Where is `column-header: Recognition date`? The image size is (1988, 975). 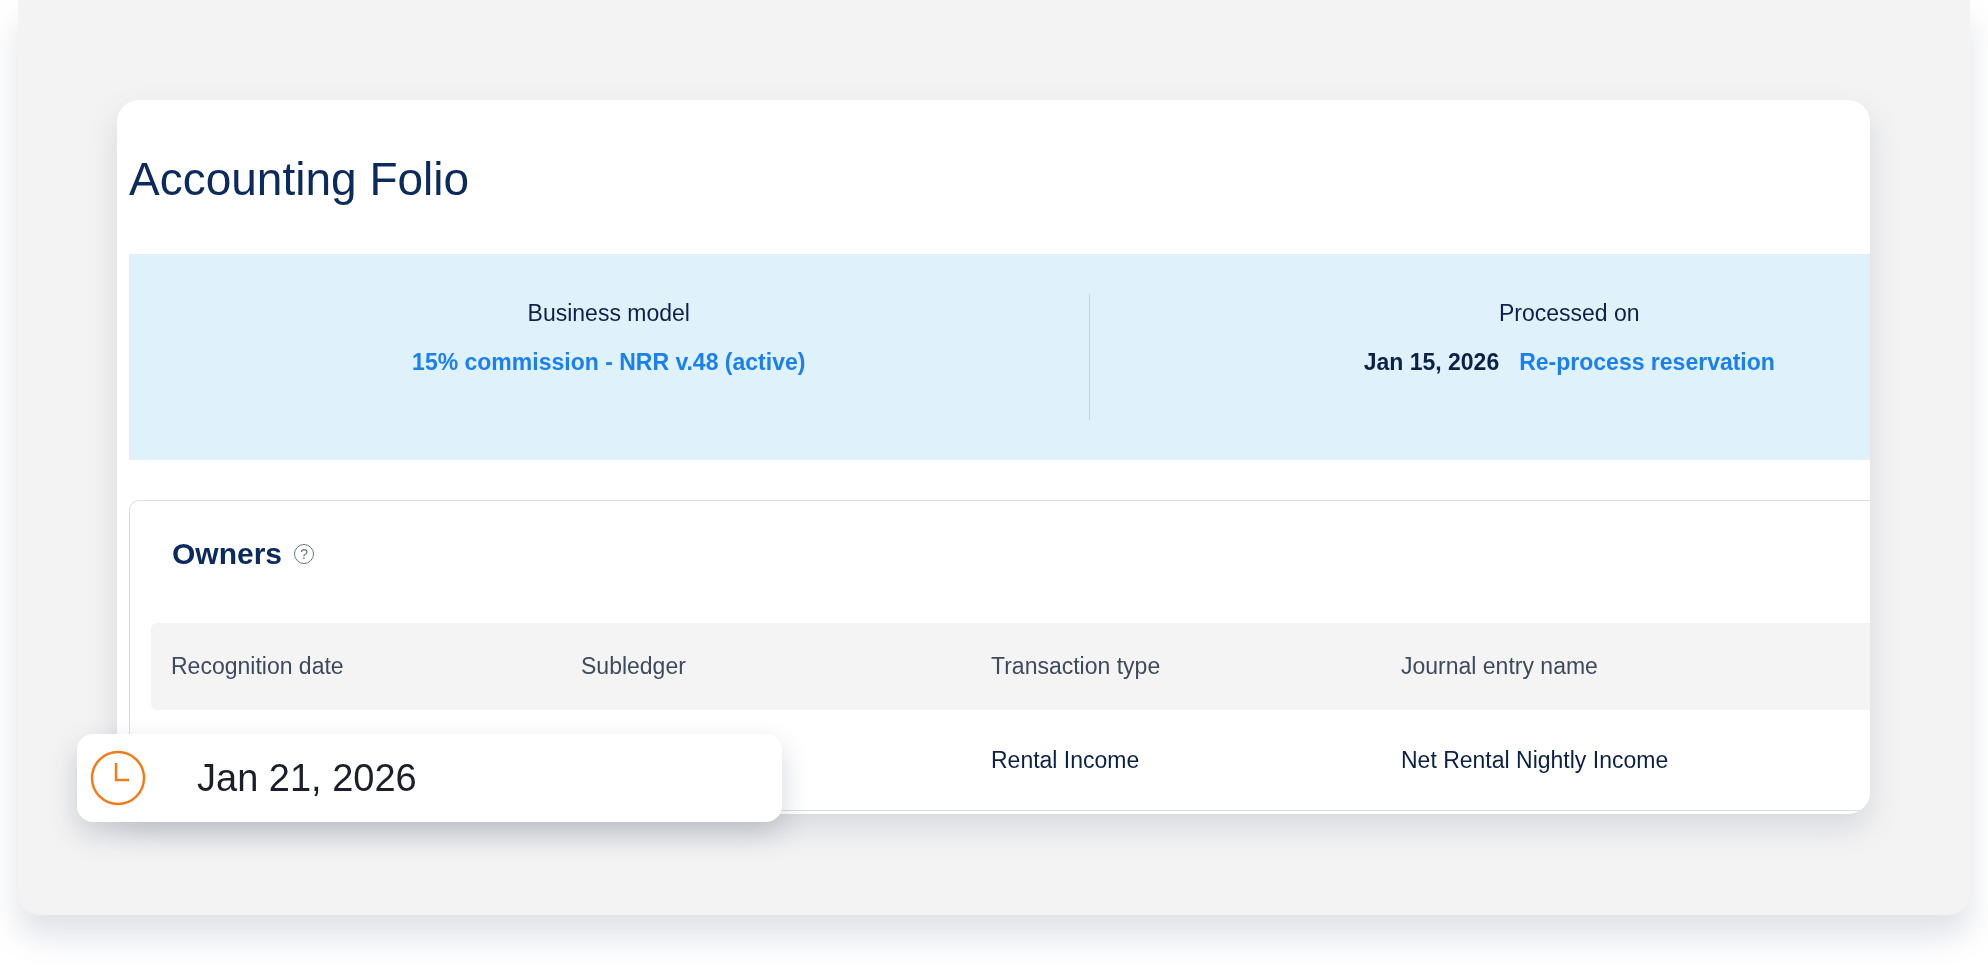 column-header: Recognition date is located at coordinates (257, 666).